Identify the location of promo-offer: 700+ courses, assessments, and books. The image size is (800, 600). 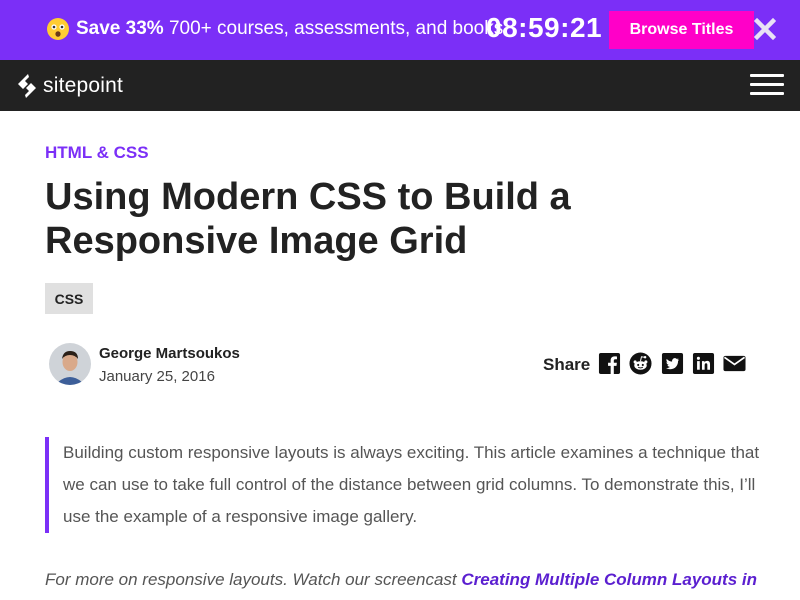
(336, 28).